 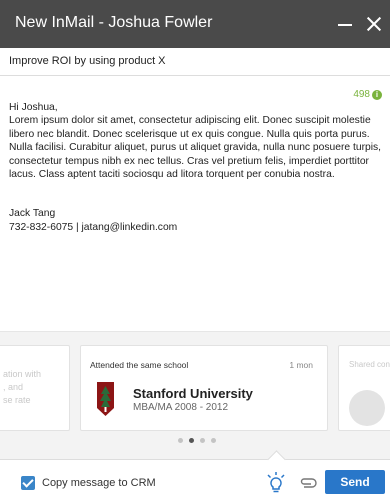 What do you see at coordinates (139, 365) in the screenshot?
I see `insight-caption: Attended the same school` at bounding box center [139, 365].